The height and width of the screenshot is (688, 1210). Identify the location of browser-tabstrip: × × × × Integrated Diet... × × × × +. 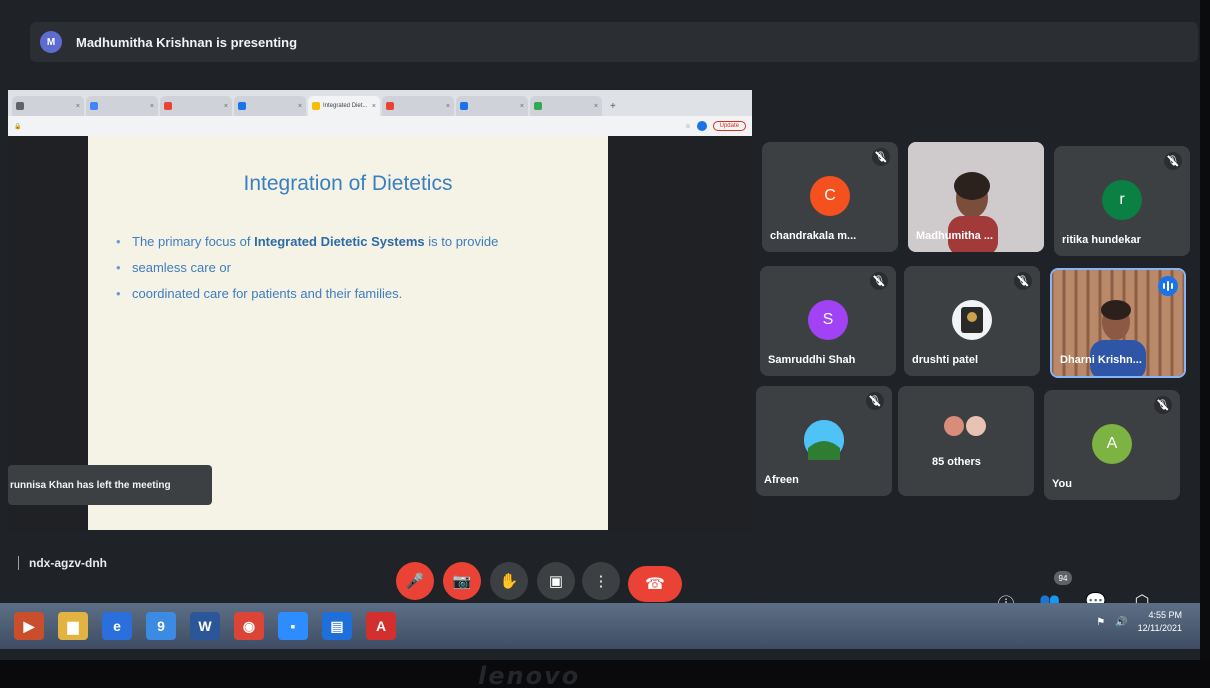
(380, 103).